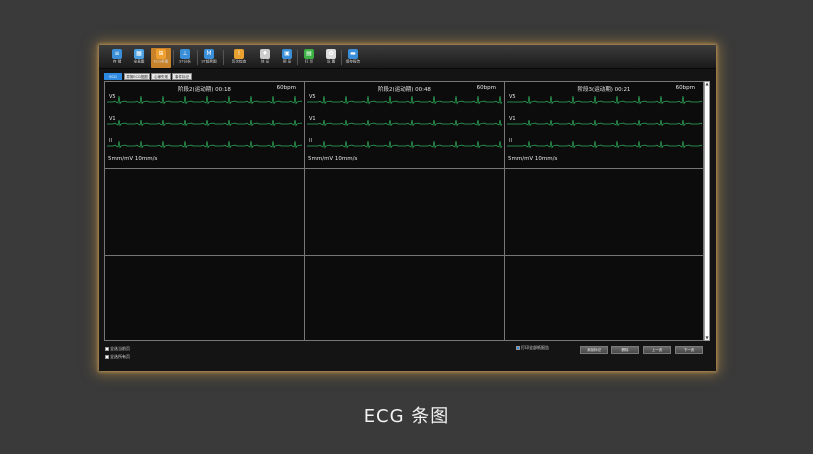  Describe the element at coordinates (139, 54) in the screenshot. I see `hologram-icon: ▦` at that location.